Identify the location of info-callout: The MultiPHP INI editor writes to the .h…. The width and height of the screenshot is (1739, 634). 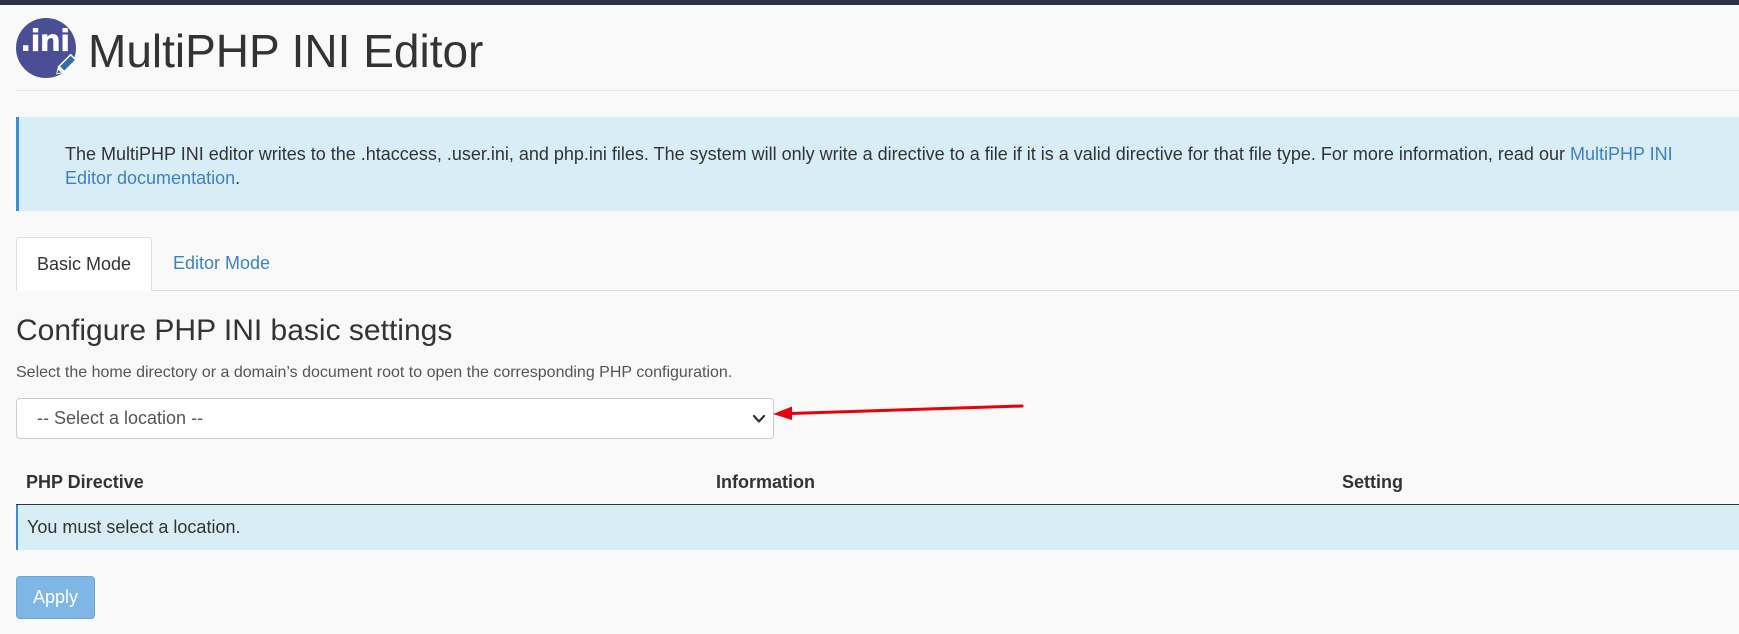
(877, 164).